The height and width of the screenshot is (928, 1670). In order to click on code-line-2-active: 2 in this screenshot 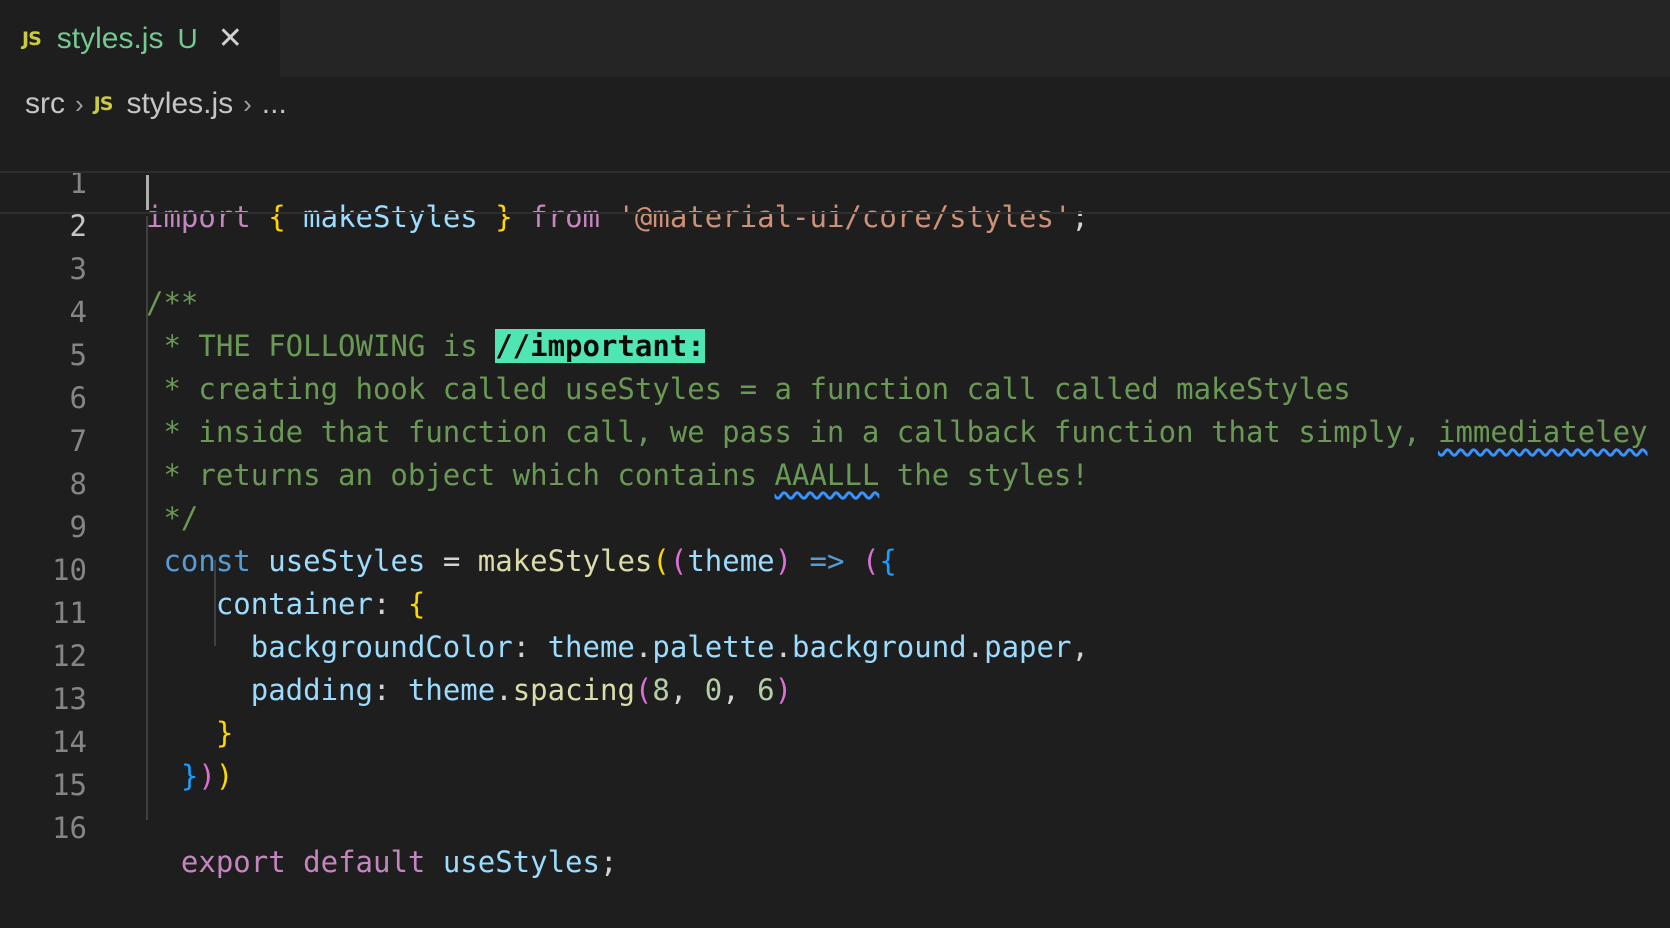, I will do `click(835, 207)`.